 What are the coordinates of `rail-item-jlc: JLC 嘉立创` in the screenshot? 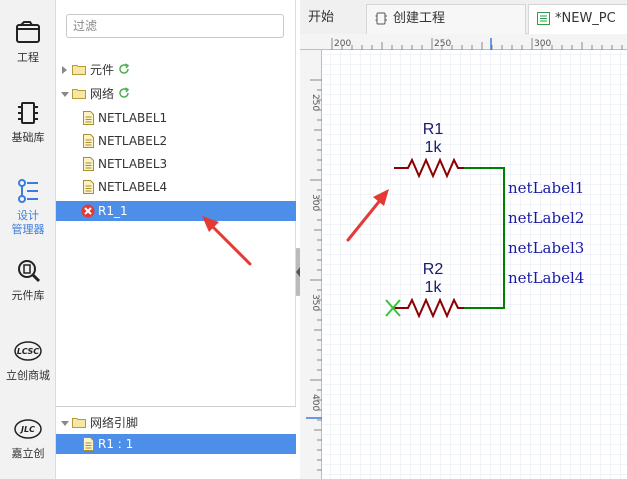 It's located at (28, 437).